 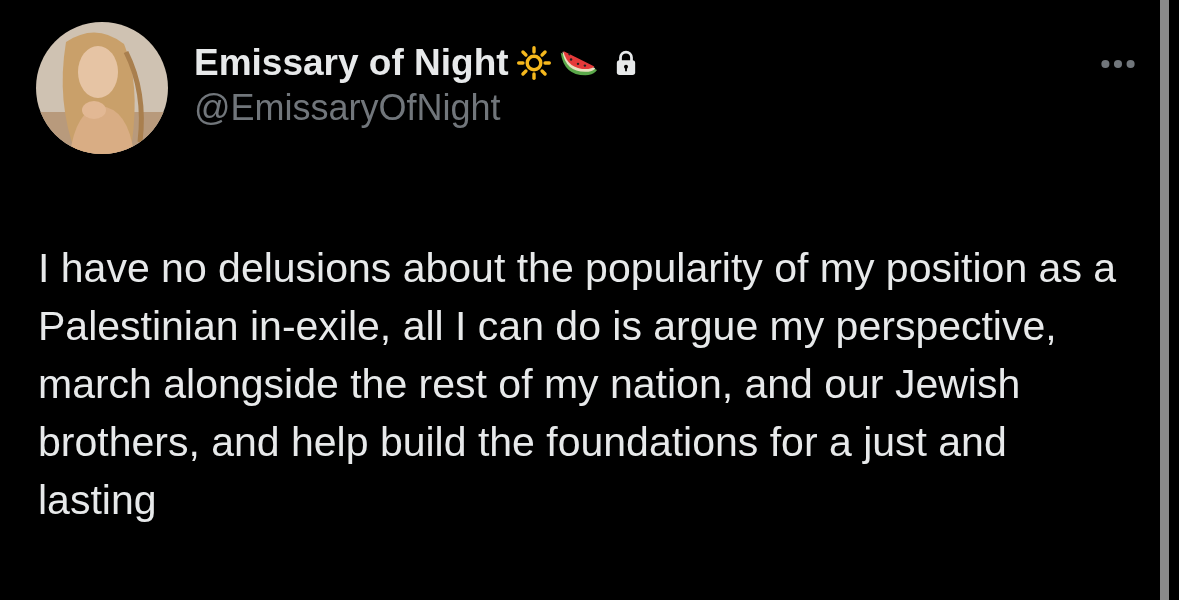 I want to click on scroll-bar, so click(x=1164, y=300).